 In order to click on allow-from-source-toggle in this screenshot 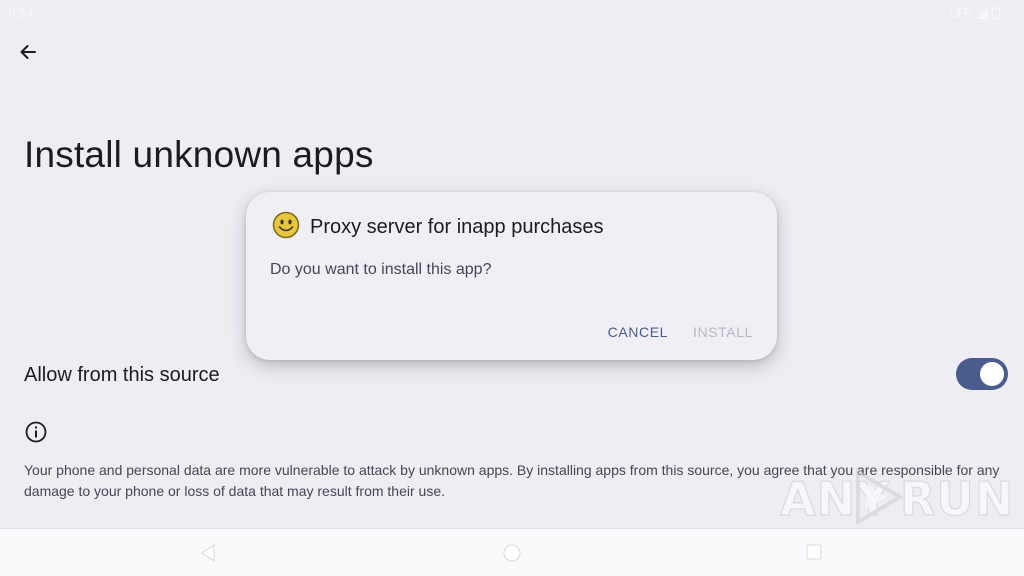, I will do `click(982, 374)`.